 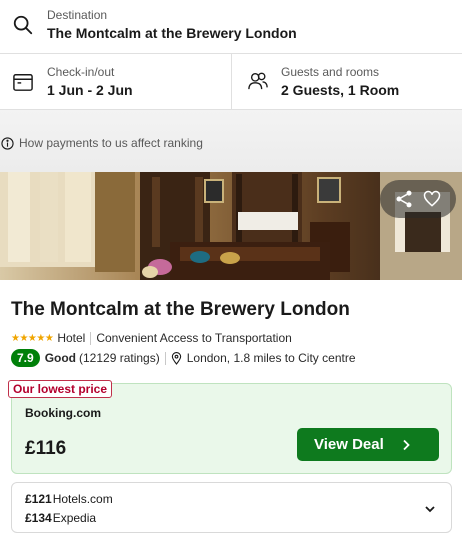 What do you see at coordinates (340, 90) in the screenshot?
I see `guests-value: 2 Guests, 1 Room` at bounding box center [340, 90].